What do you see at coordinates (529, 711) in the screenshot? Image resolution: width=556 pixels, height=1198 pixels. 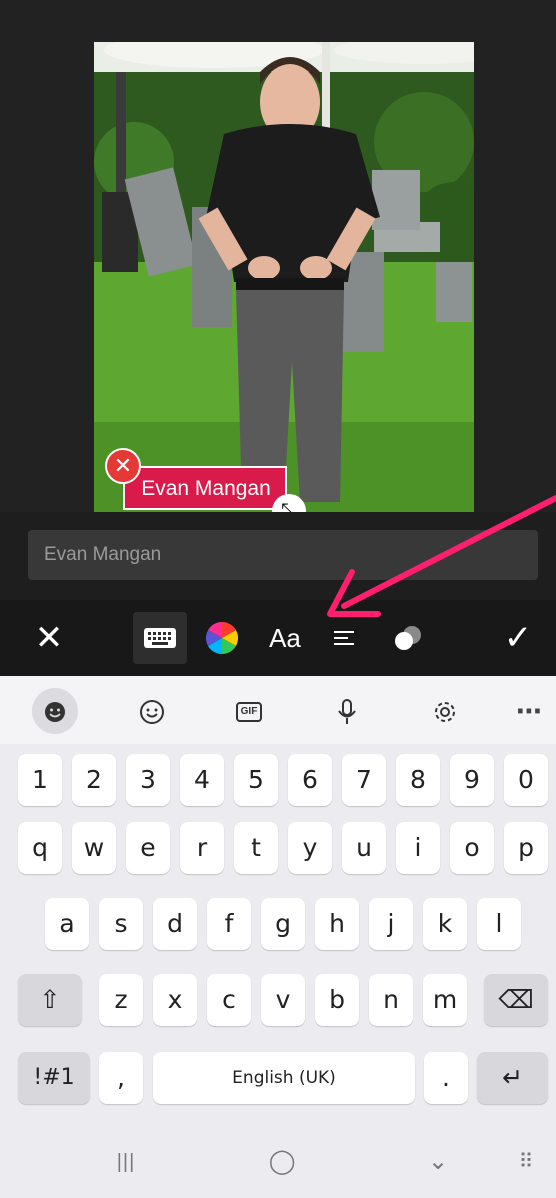 I see `more-icon: ⋯` at bounding box center [529, 711].